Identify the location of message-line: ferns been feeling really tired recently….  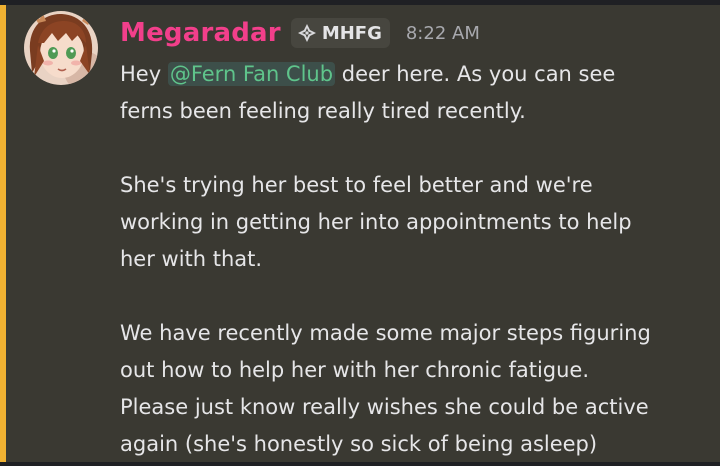
(323, 111).